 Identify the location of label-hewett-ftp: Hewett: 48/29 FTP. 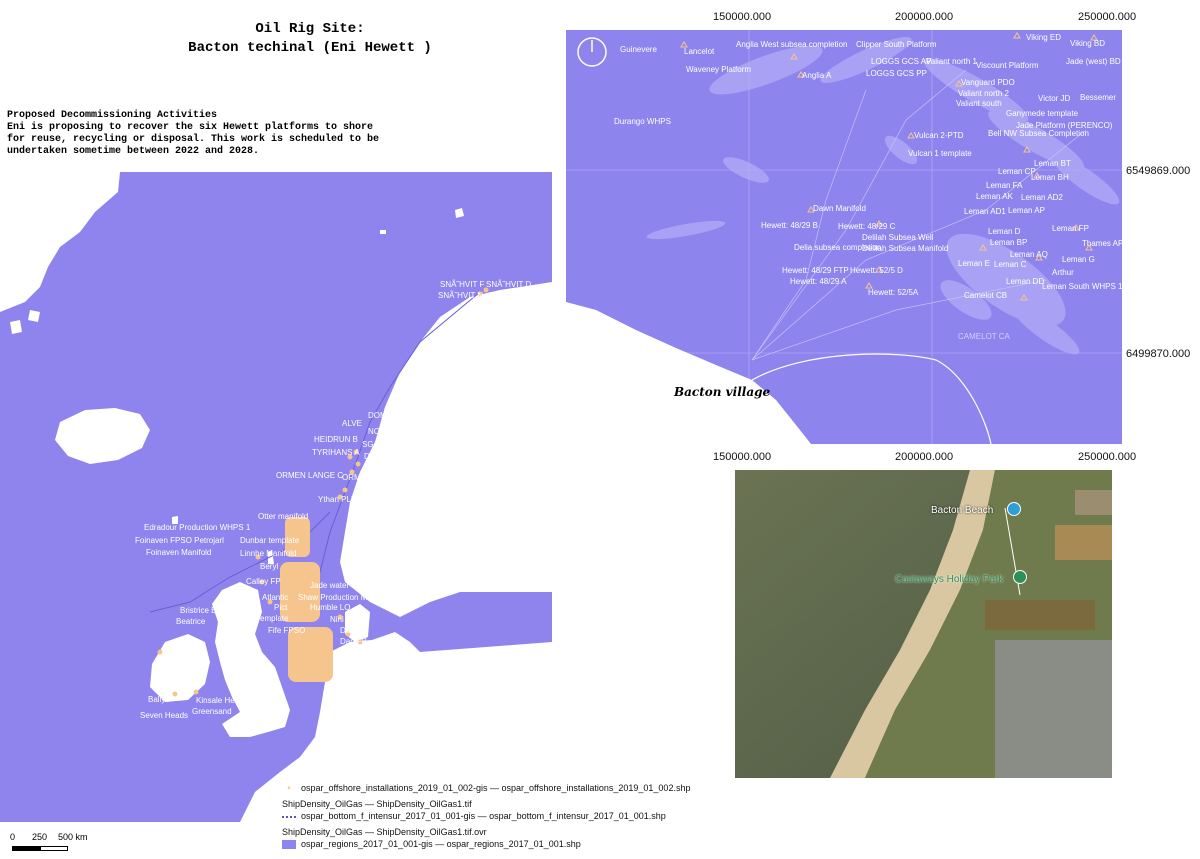
(815, 270).